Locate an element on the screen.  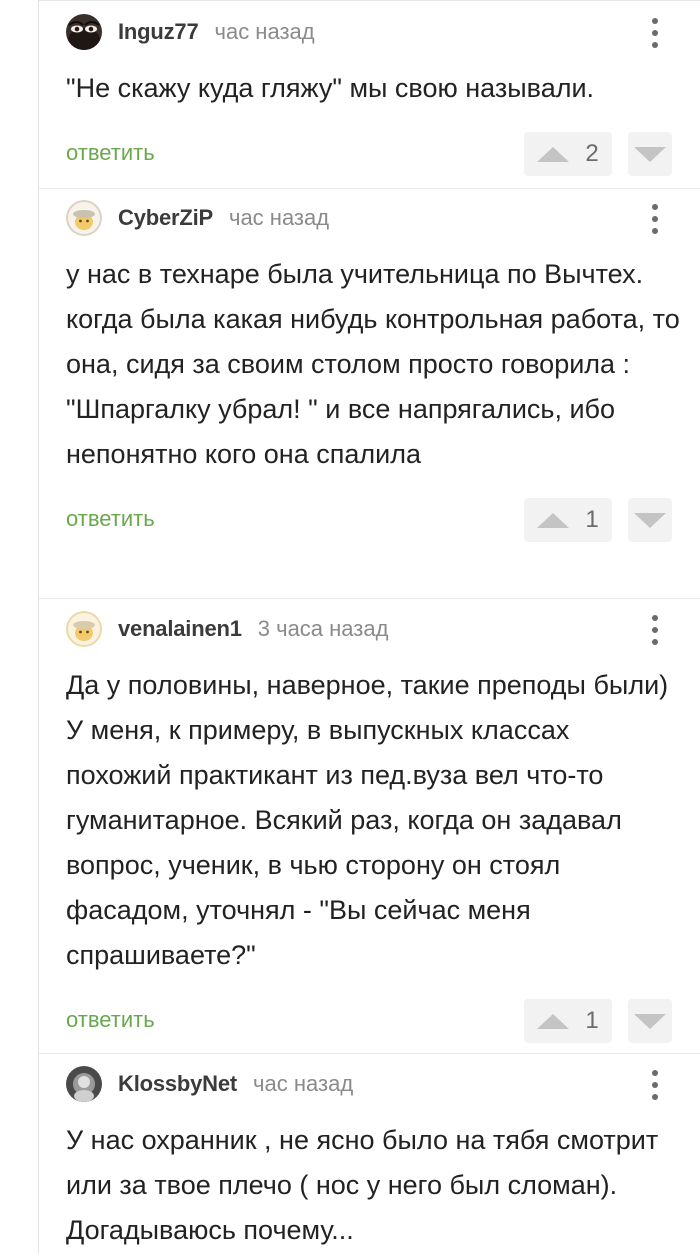
username: venalainen1 is located at coordinates (180, 629).